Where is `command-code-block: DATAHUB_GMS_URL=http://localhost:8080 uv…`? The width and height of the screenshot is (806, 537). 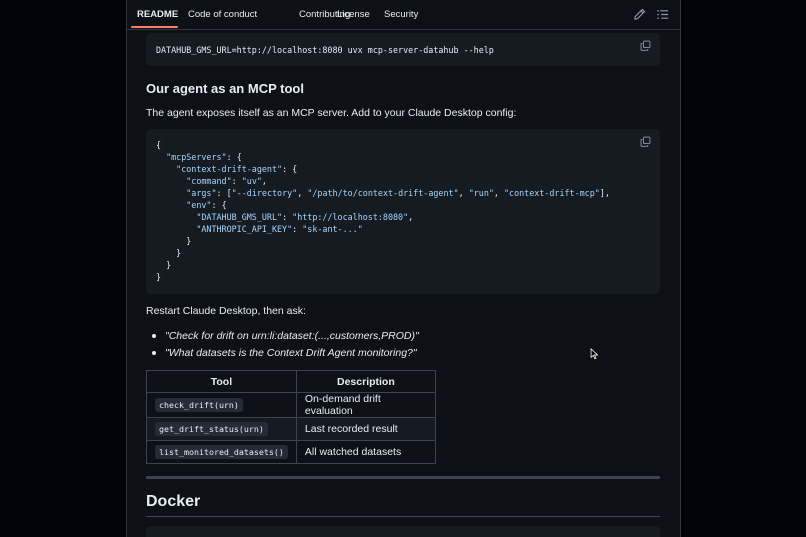
command-code-block: DATAHUB_GMS_URL=http://localhost:8080 uv… is located at coordinates (403, 49).